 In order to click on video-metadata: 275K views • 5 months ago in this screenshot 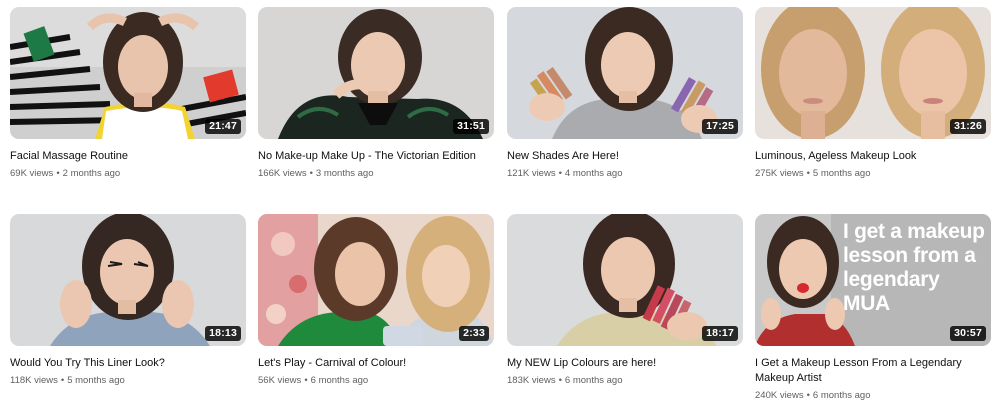, I will do `click(873, 173)`.